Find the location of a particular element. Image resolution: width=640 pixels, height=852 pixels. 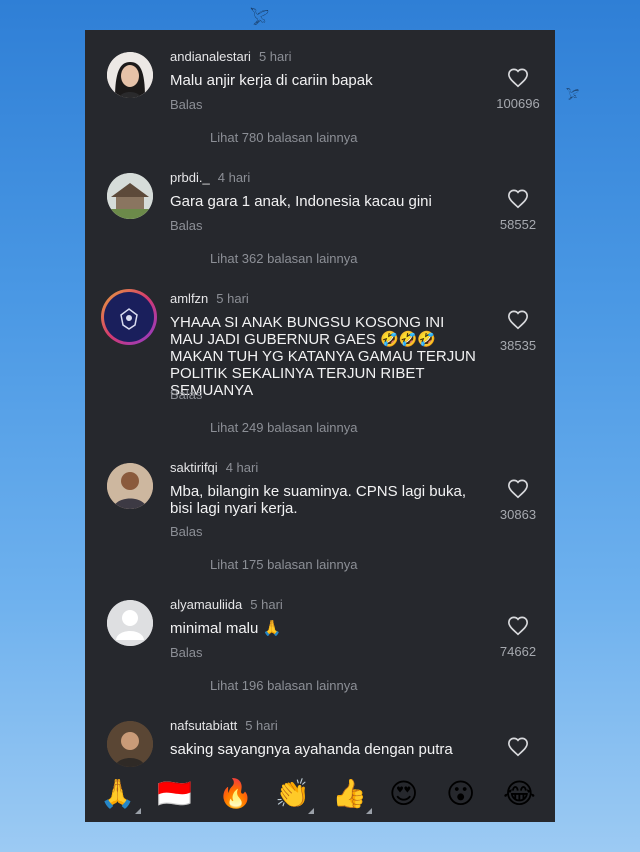

view-replies-link: Lihat 362 balasan lainnya is located at coordinates (283, 258).